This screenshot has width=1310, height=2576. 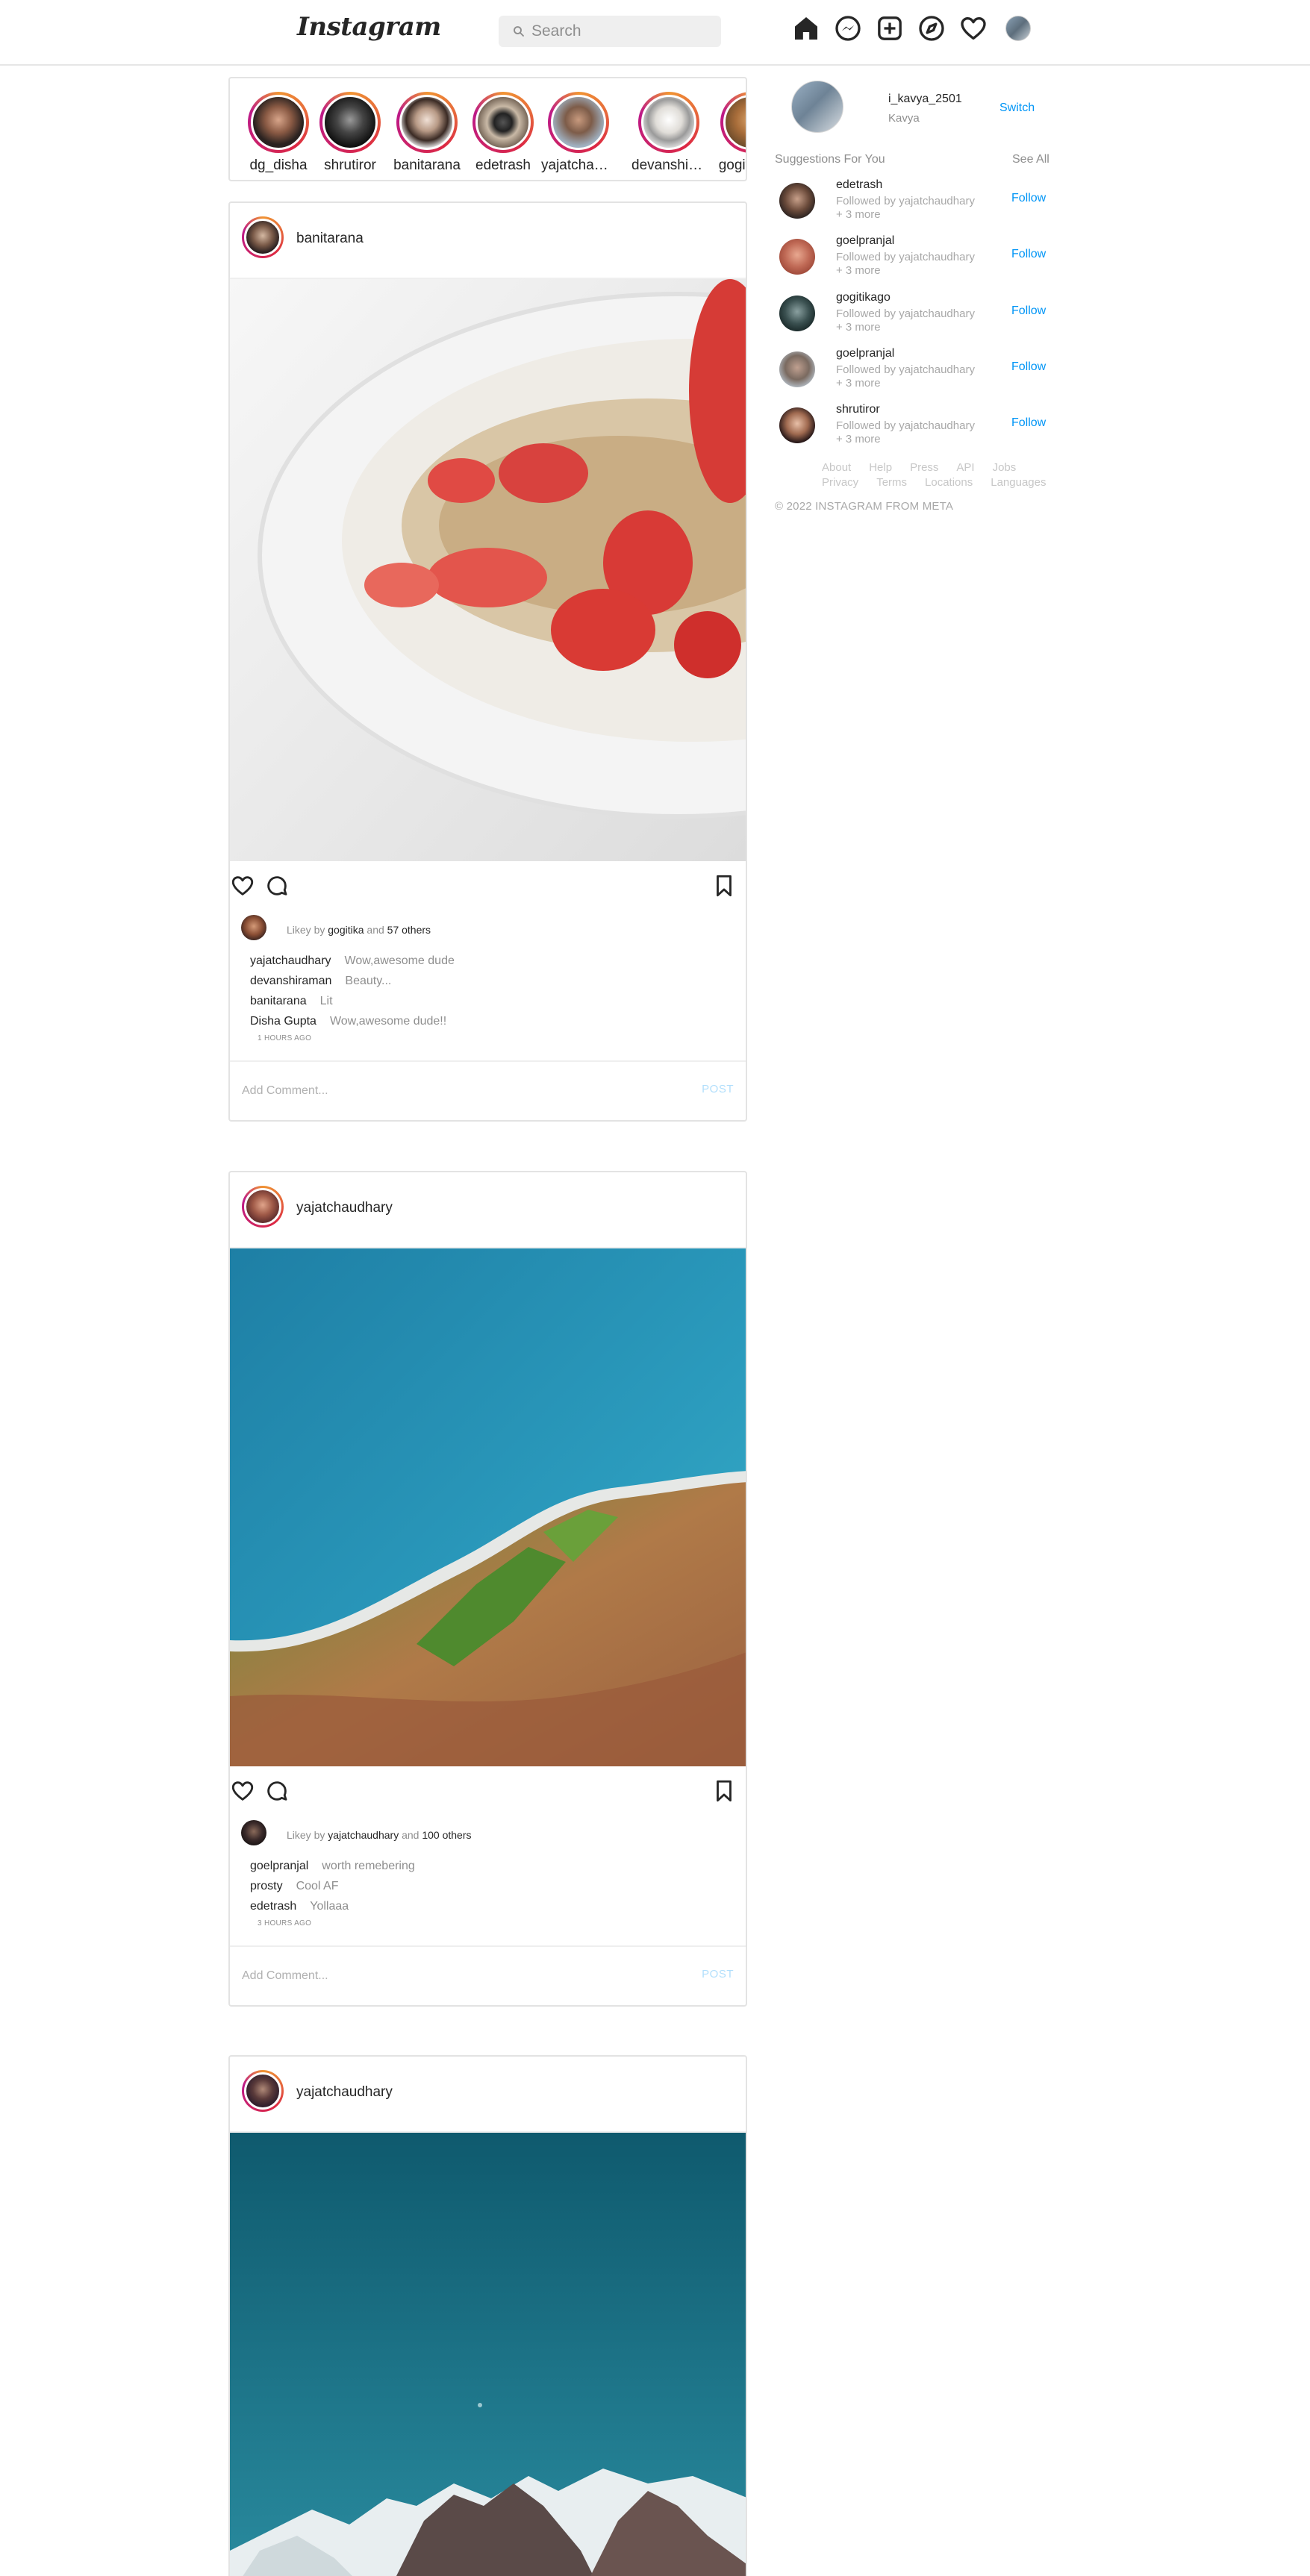 What do you see at coordinates (931, 28) in the screenshot?
I see `explore-compass-icon` at bounding box center [931, 28].